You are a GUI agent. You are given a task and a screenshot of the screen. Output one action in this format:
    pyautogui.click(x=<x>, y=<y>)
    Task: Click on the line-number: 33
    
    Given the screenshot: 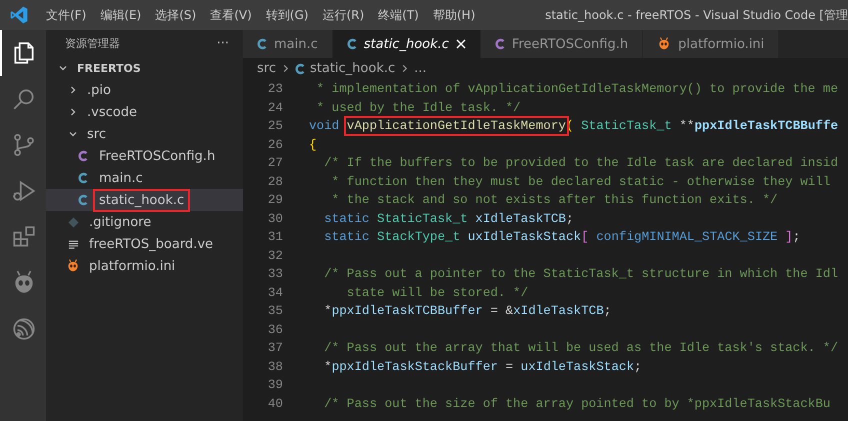 What is the action you would take?
    pyautogui.click(x=274, y=274)
    